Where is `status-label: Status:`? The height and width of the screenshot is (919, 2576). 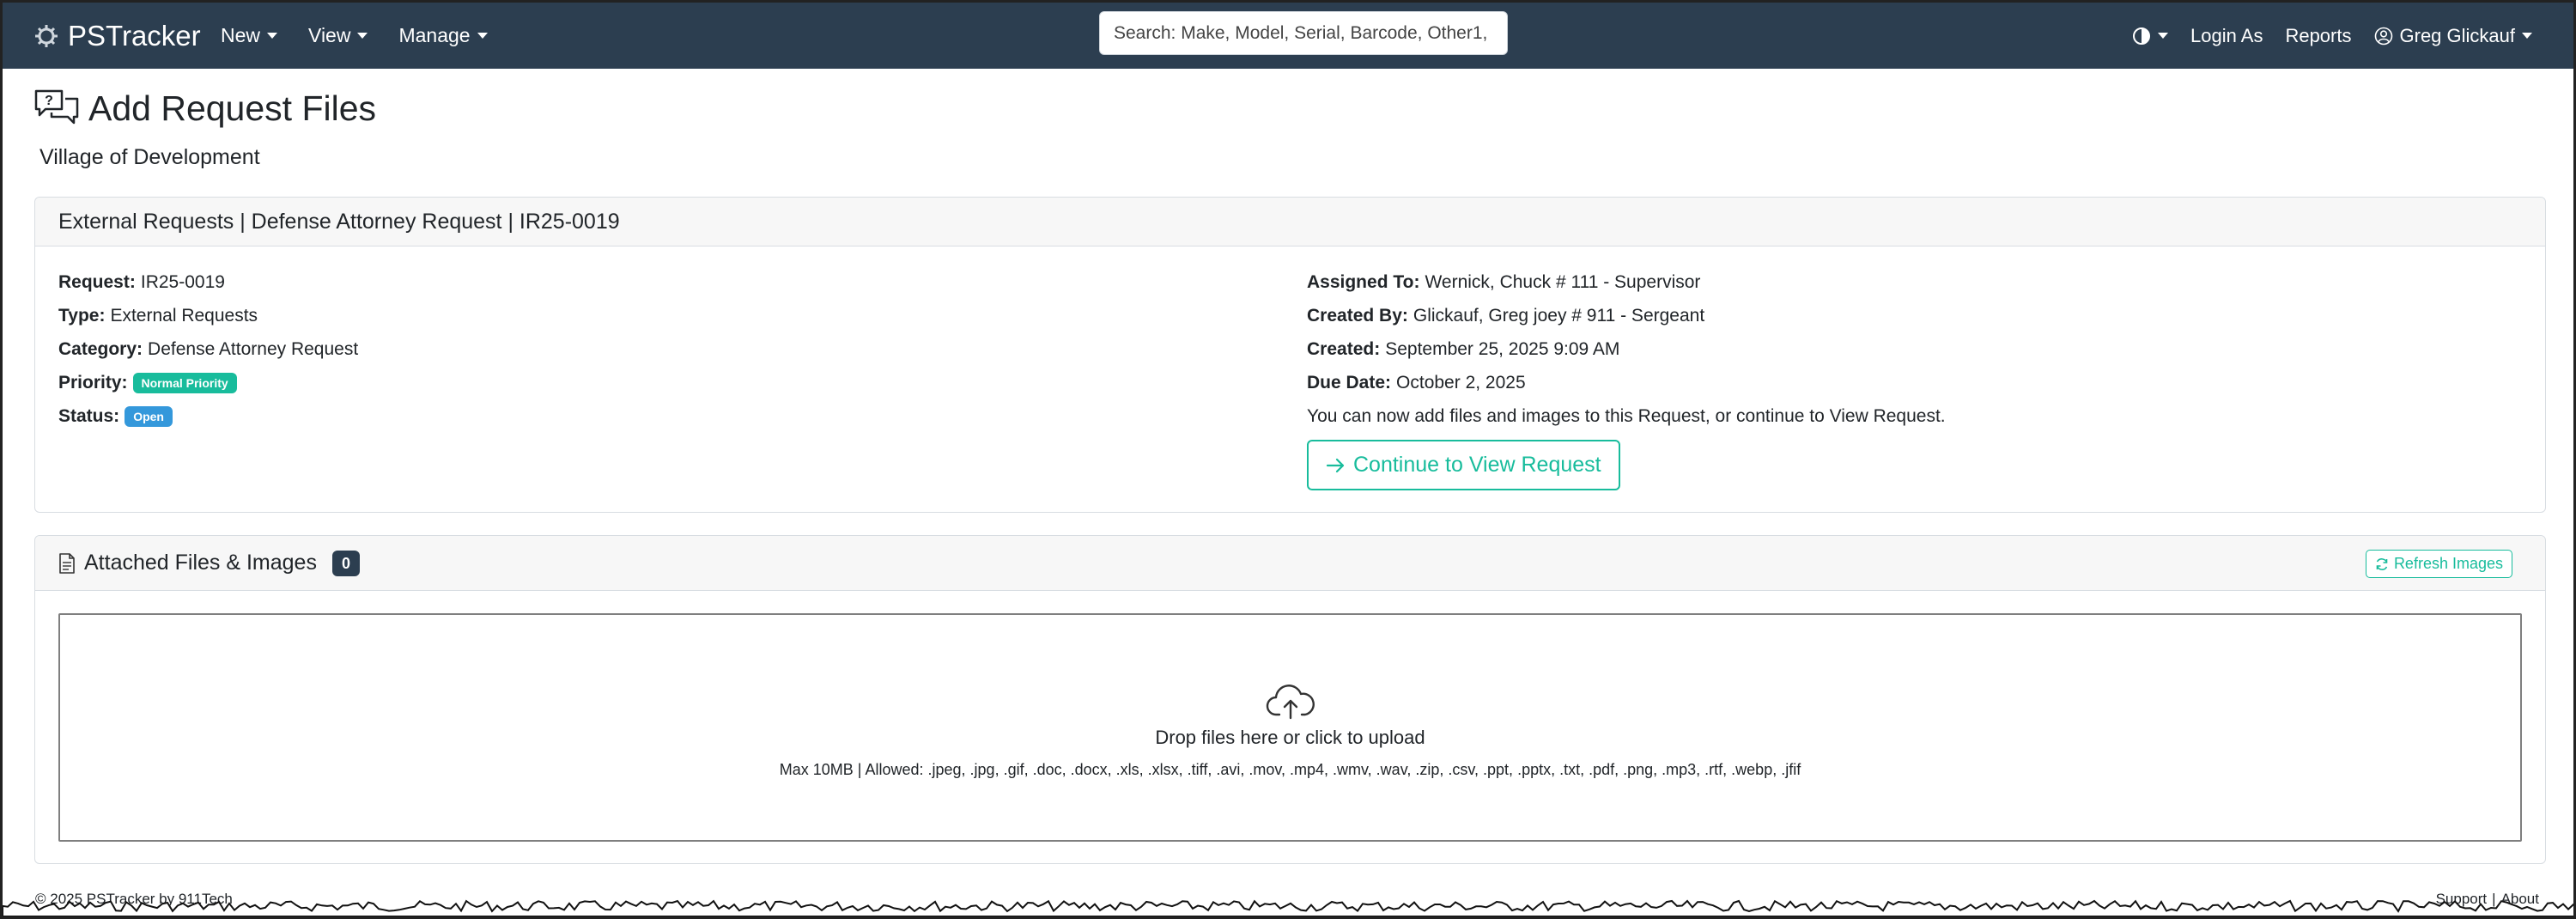
status-label: Status: is located at coordinates (89, 415).